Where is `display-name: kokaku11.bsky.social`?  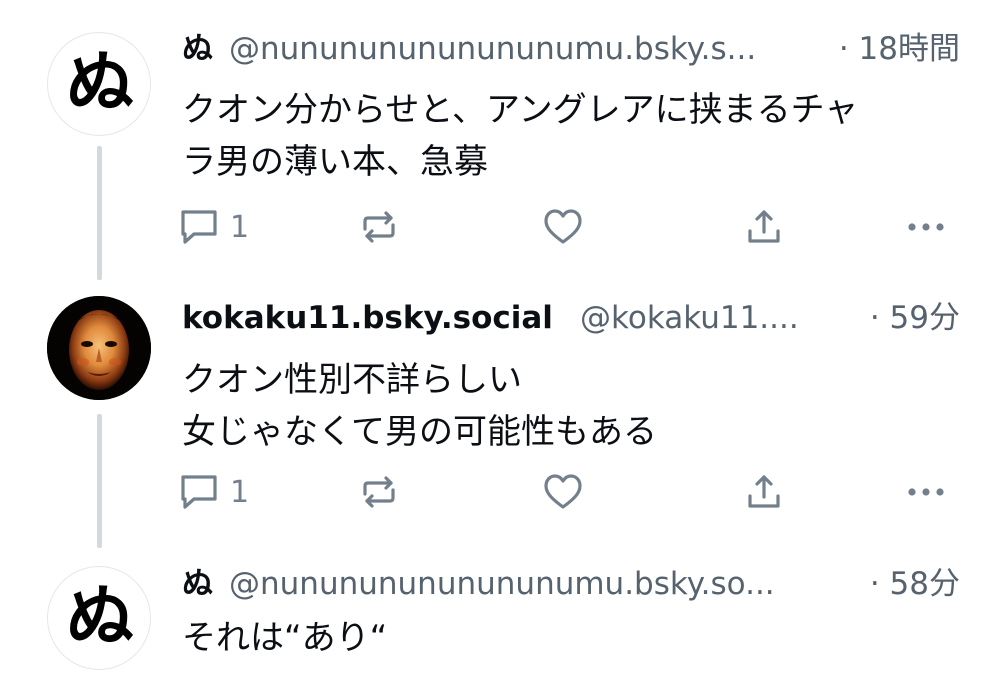 display-name: kokaku11.bsky.social is located at coordinates (367, 318).